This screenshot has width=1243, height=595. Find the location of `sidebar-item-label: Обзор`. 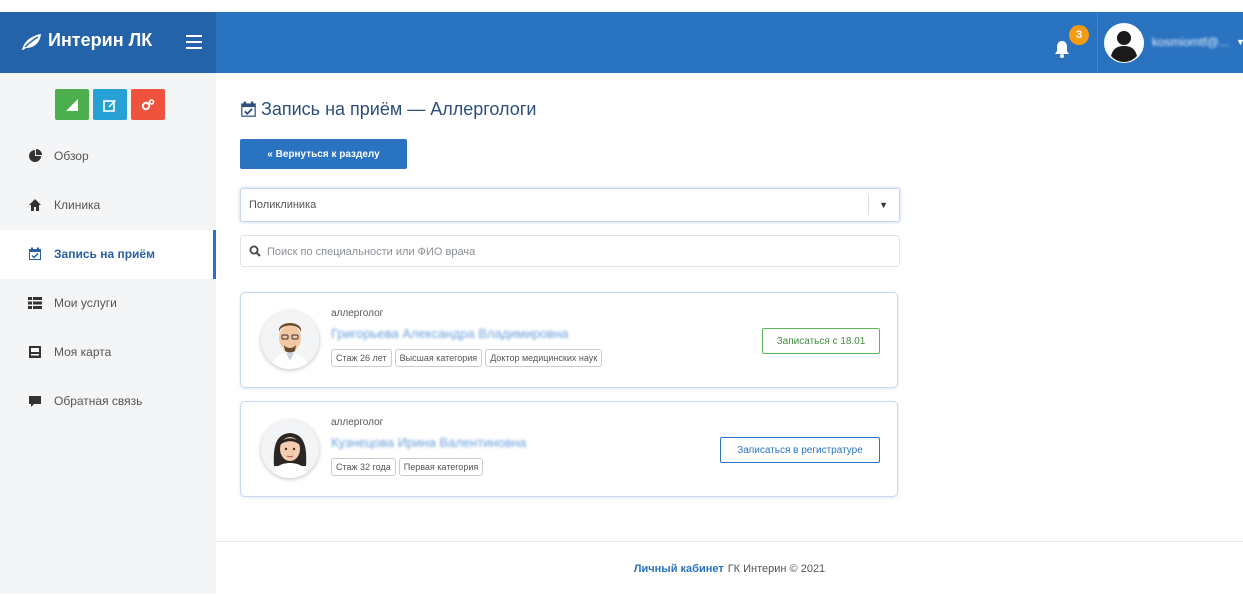

sidebar-item-label: Обзор is located at coordinates (71, 156).